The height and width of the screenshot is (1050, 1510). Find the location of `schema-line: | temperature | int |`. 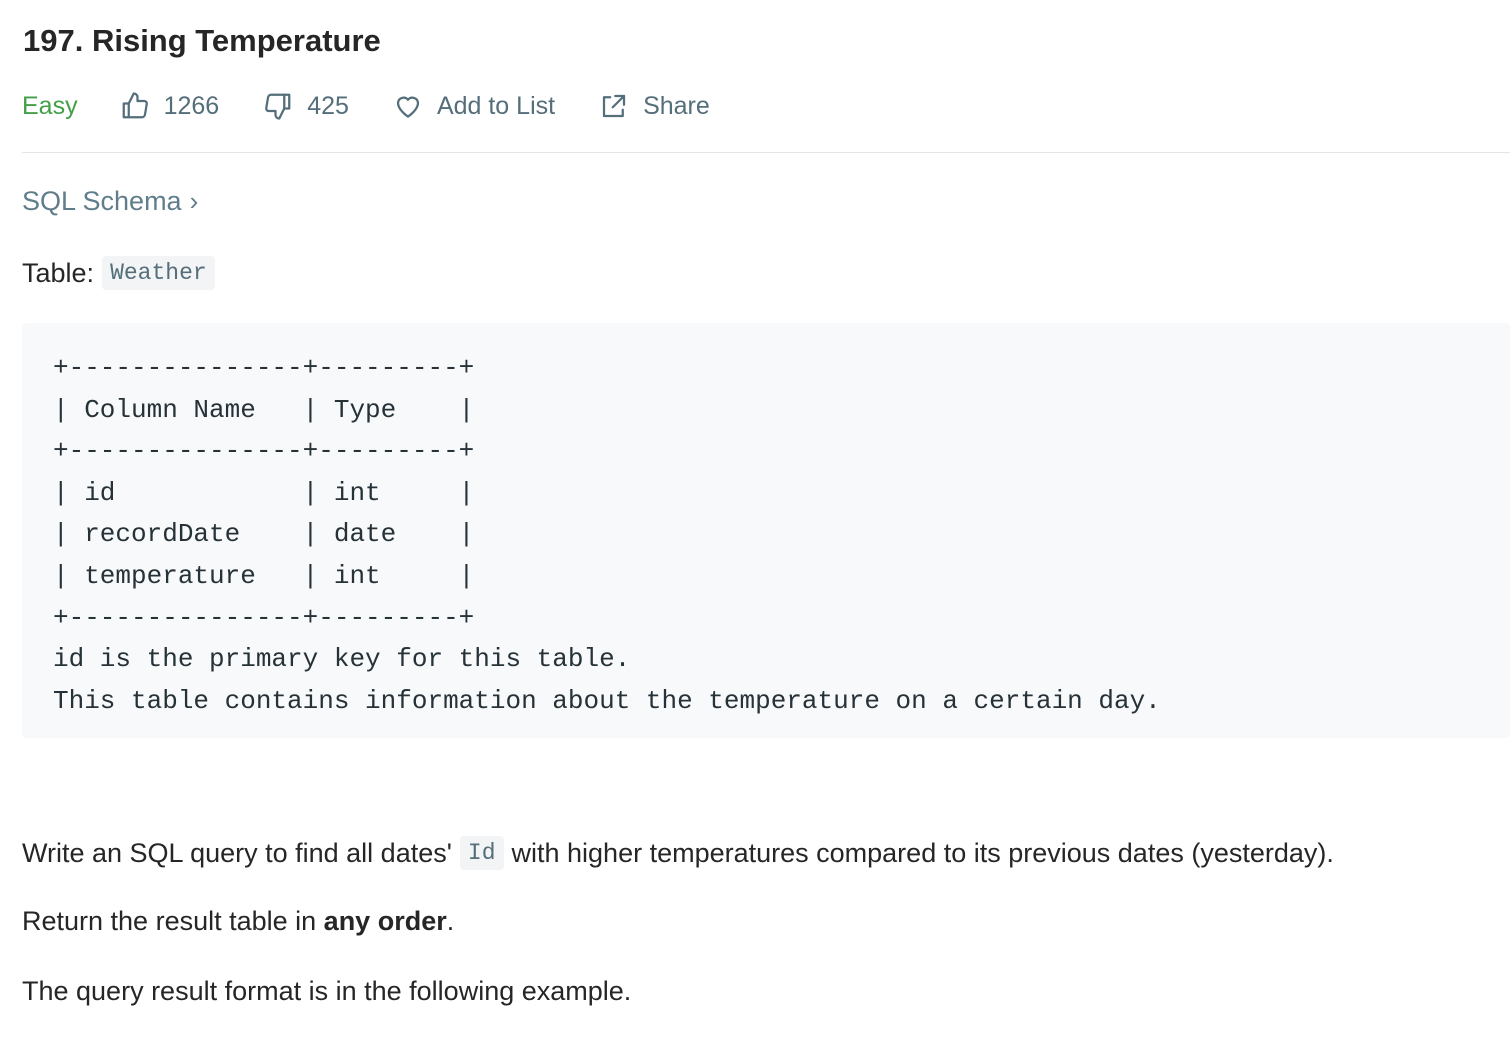

schema-line: | temperature | int | is located at coordinates (264, 575).